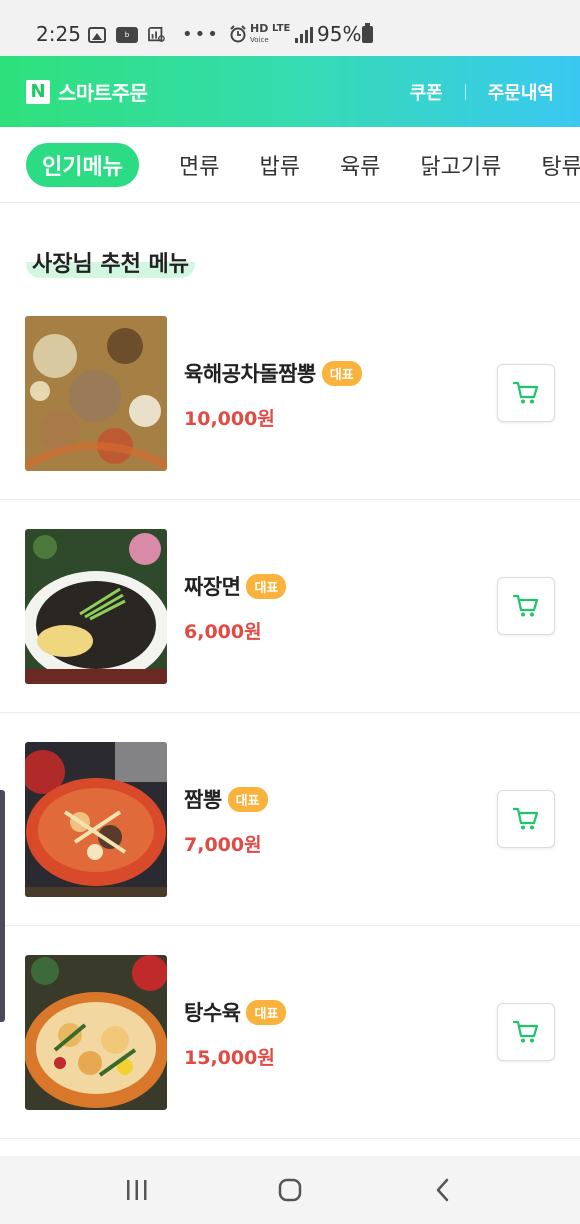 The image size is (580, 1224). I want to click on item-title-row: 육해공차돌짬뽕 대표, so click(273, 373).